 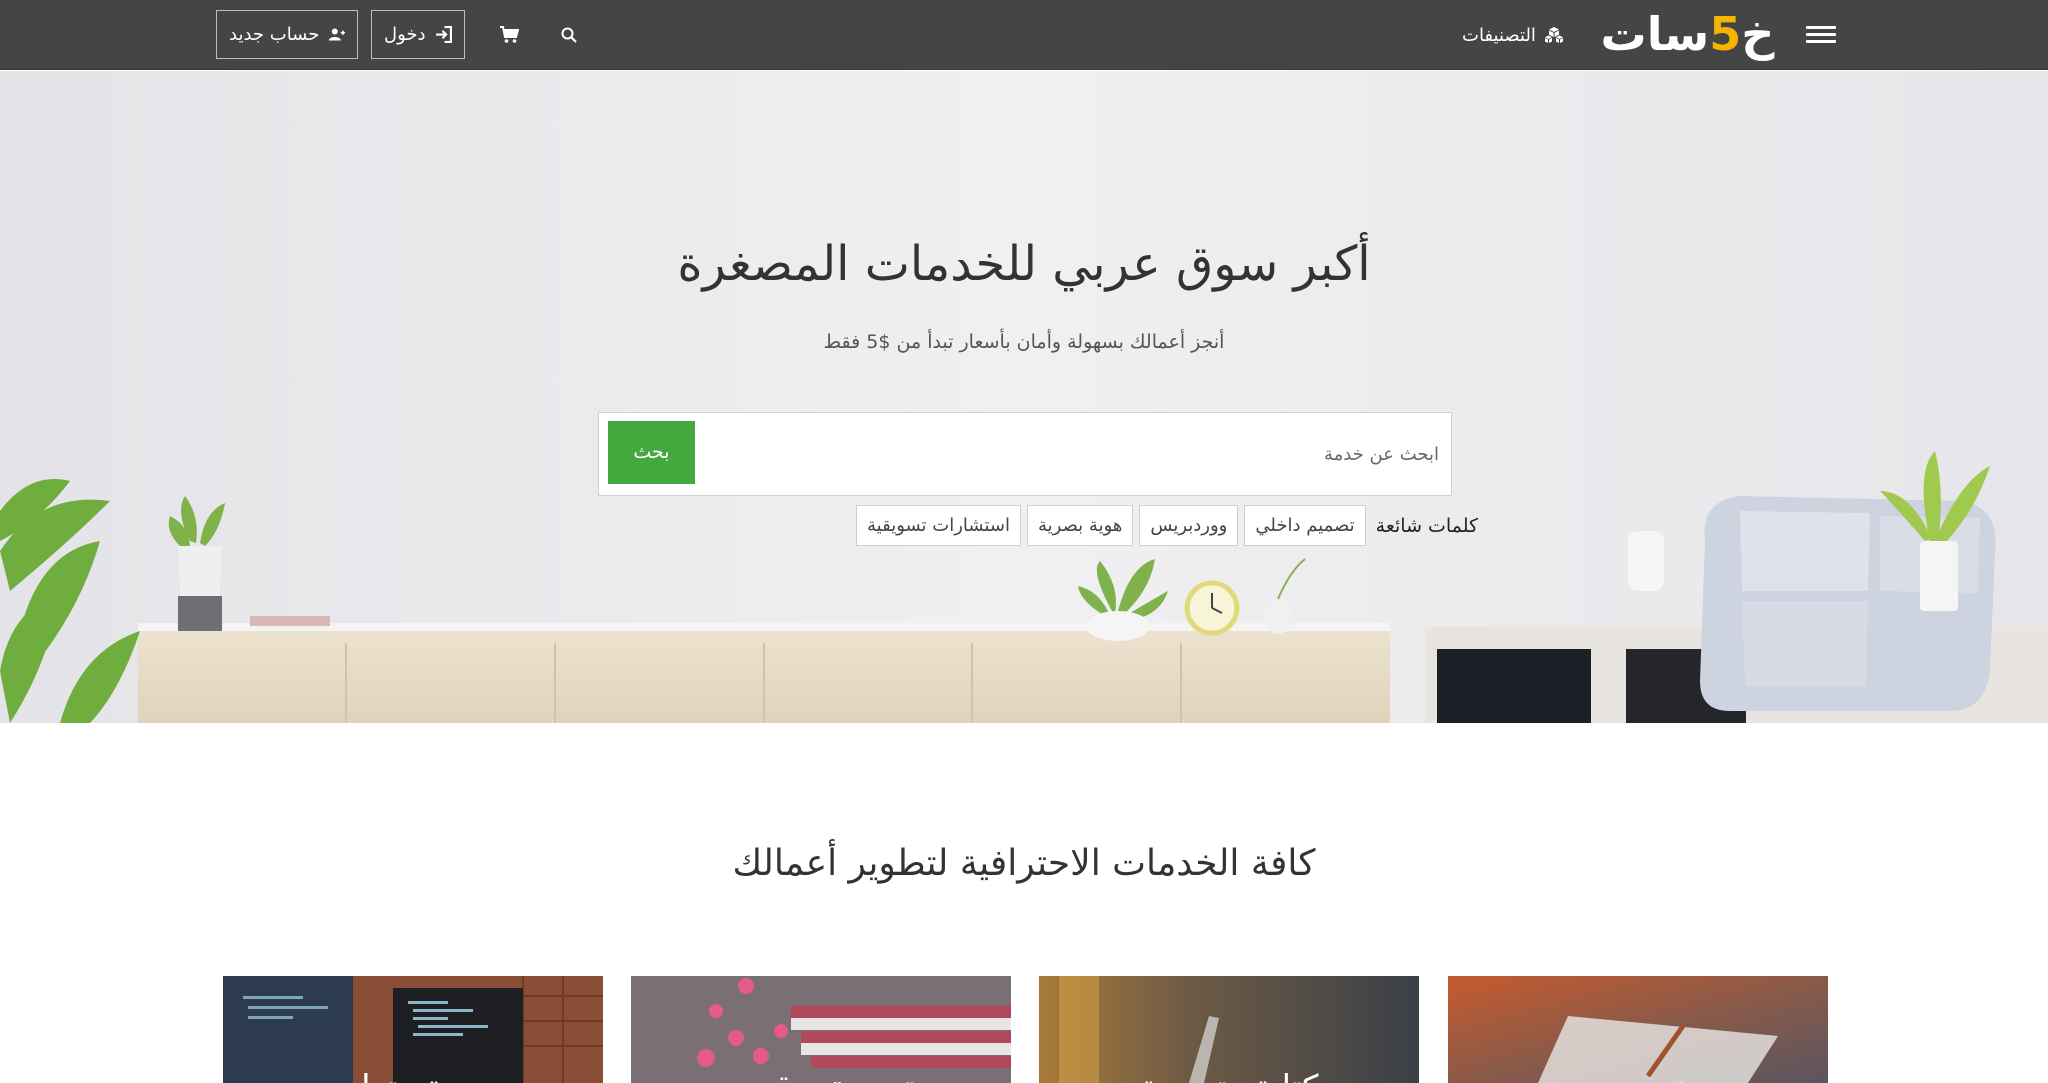 I want to click on search-form: بحث, so click(x=1025, y=454).